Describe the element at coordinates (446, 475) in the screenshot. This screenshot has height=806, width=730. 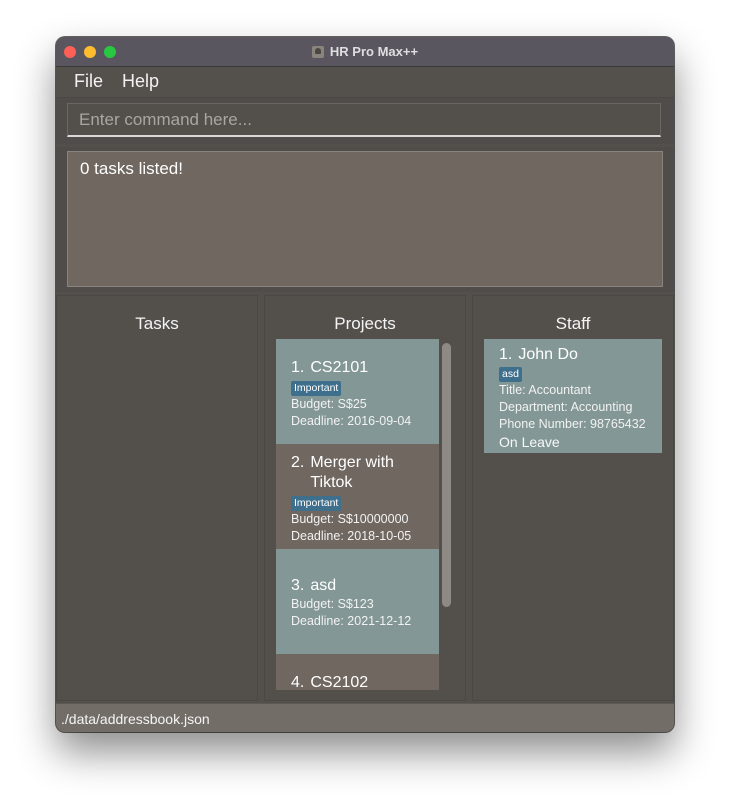
I see `projects-scrollbar` at that location.